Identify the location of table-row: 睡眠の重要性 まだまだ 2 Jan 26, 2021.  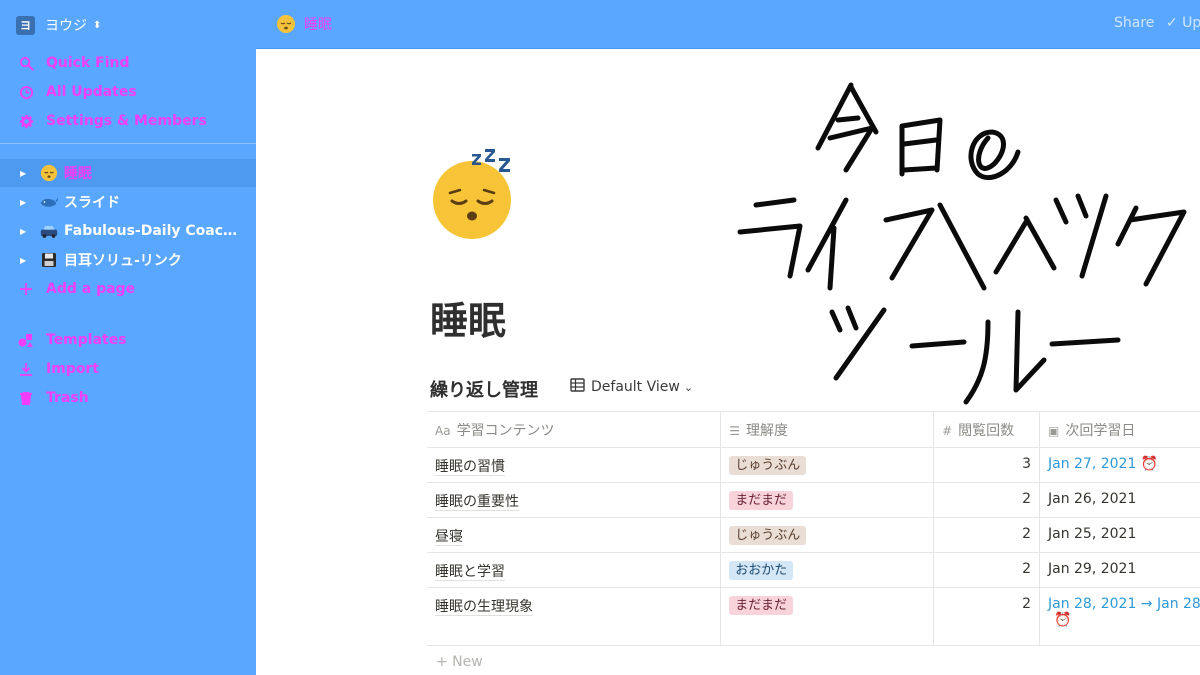
(813, 500).